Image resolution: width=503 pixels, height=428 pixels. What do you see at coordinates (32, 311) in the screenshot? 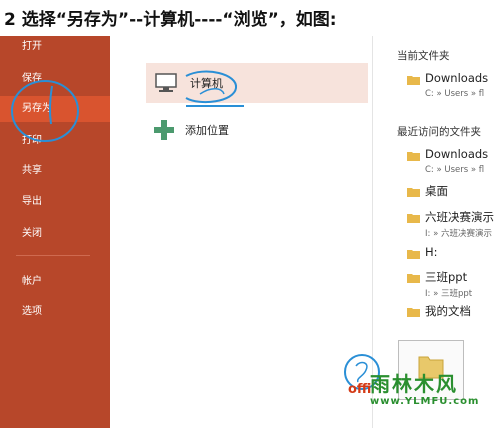
I see `sidebar-item-label: 选项` at bounding box center [32, 311].